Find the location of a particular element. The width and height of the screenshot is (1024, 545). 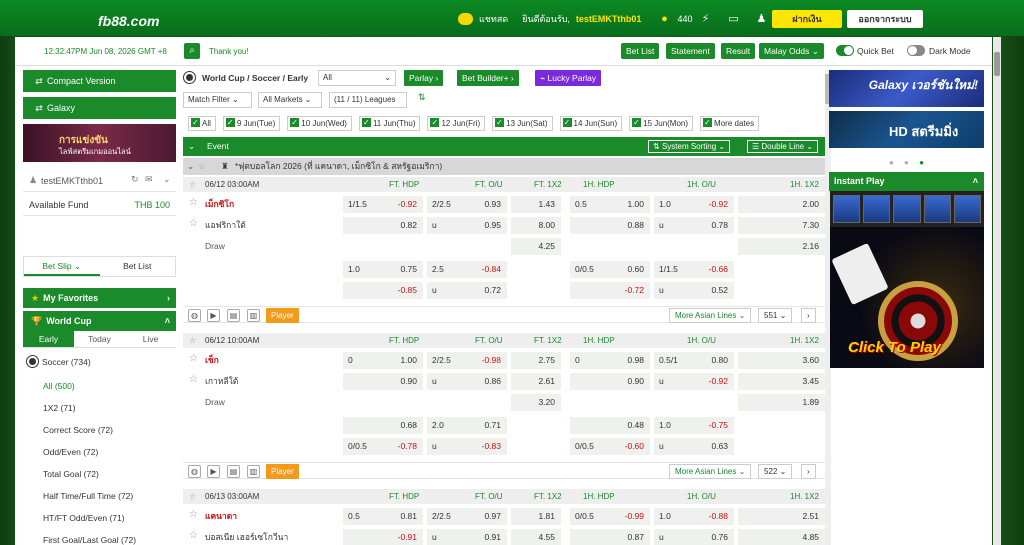

odds-cell: u -0.83 is located at coordinates (467, 446).